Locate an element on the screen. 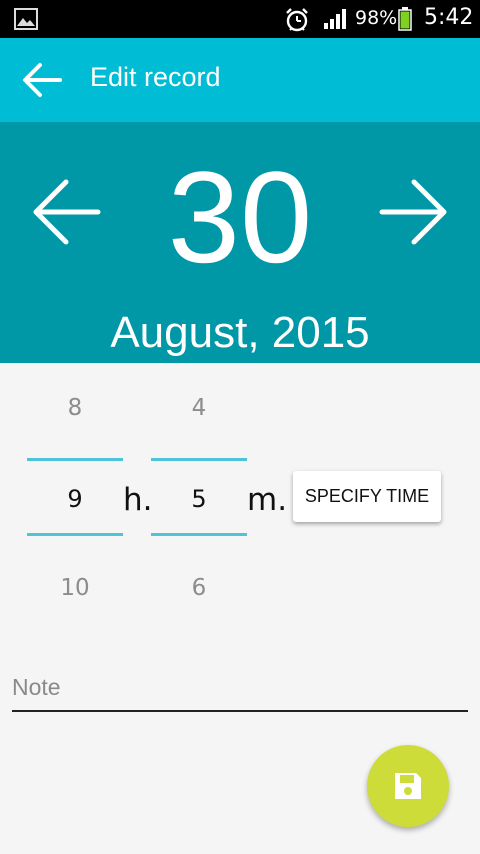 The image size is (480, 854). app-bar: Edit record is located at coordinates (240, 80).